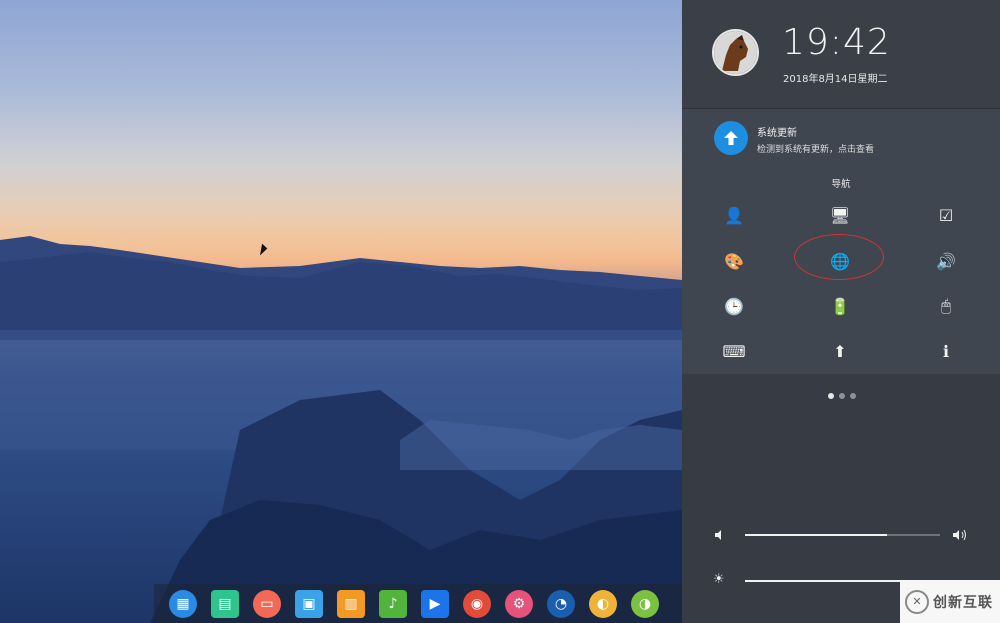 The width and height of the screenshot is (1000, 623). I want to click on panel-header: 19:42 2018年8月14日星期二, so click(841, 54).